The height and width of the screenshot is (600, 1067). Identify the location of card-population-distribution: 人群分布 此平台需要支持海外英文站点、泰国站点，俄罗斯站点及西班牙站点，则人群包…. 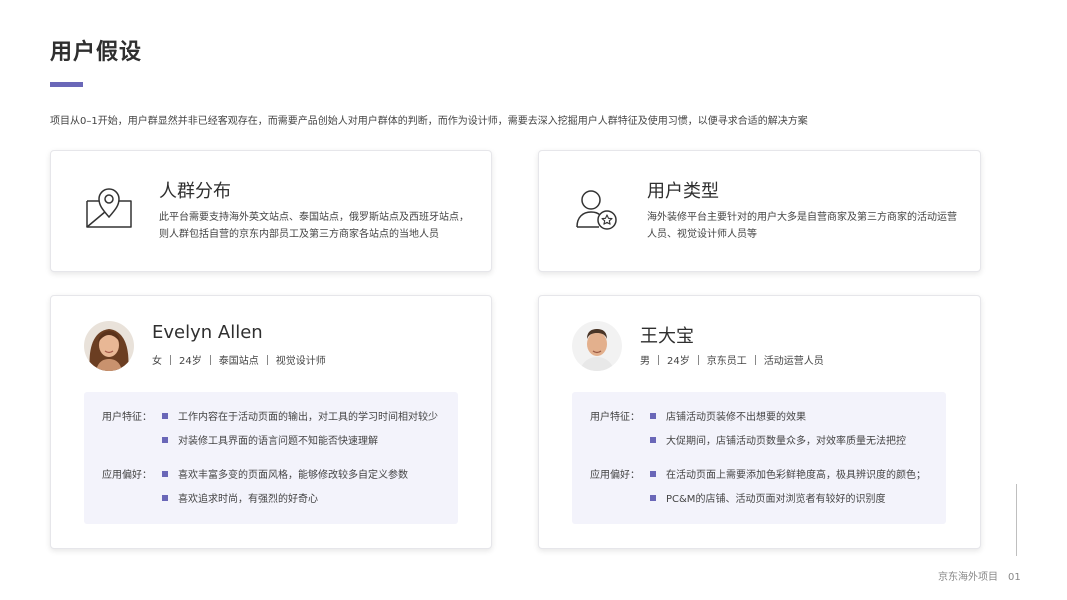
(271, 211).